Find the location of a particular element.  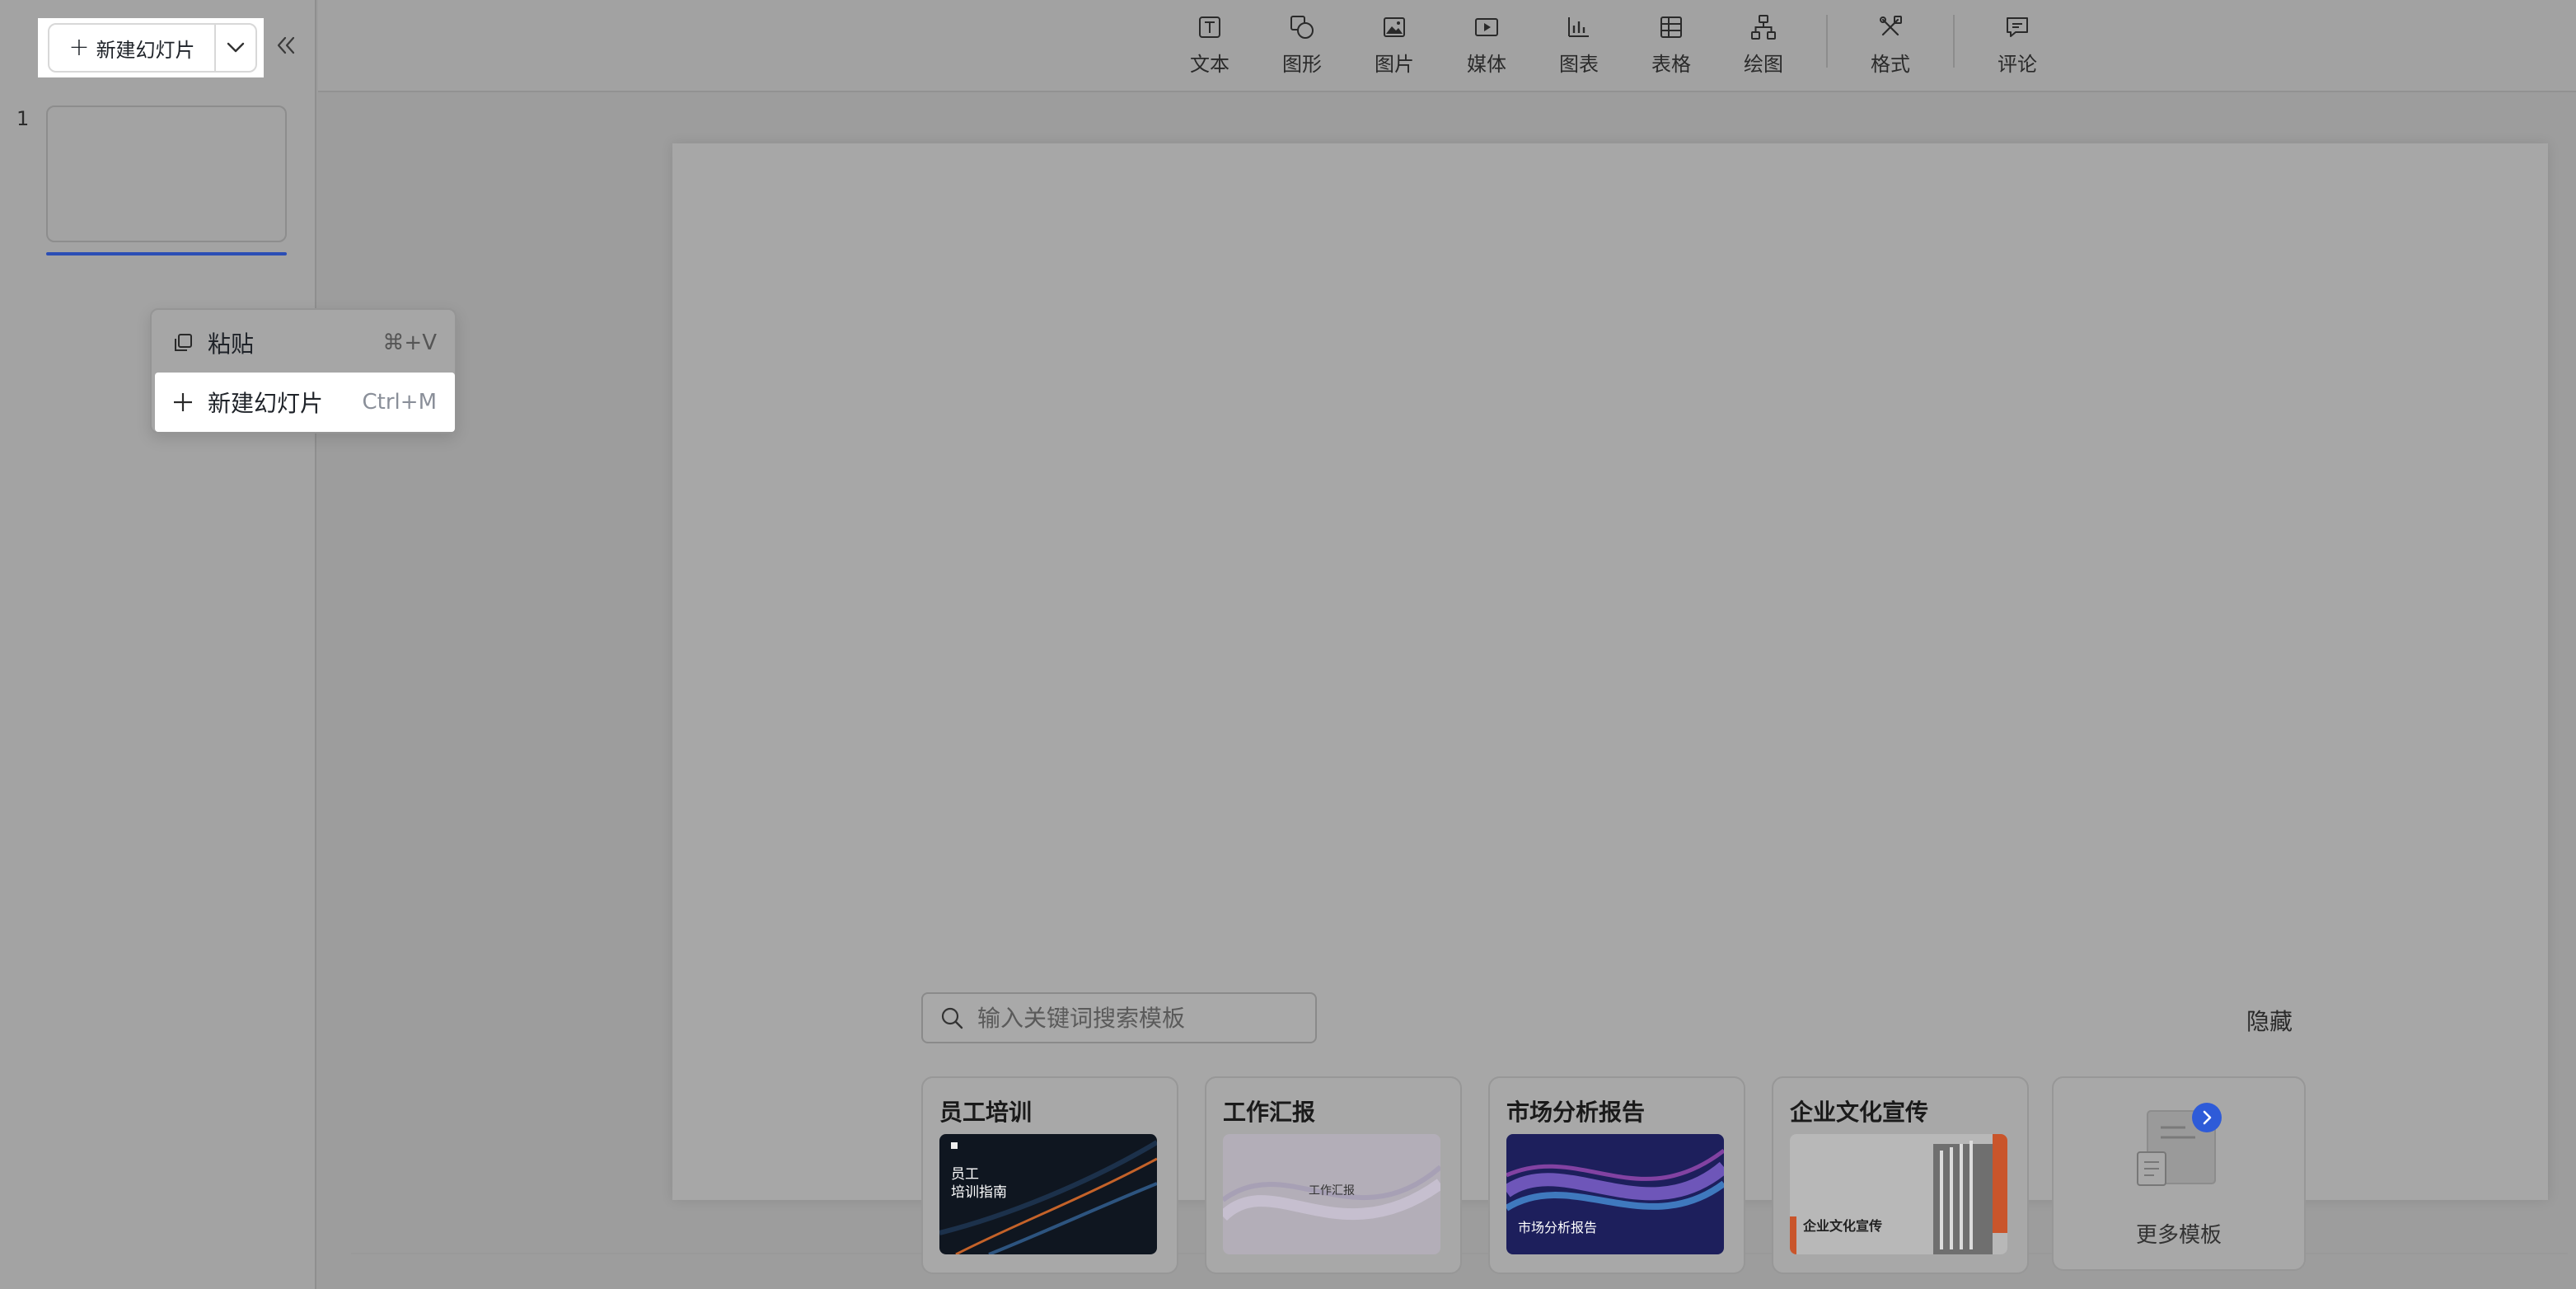

tool-media: 媒体 is located at coordinates (1486, 46).